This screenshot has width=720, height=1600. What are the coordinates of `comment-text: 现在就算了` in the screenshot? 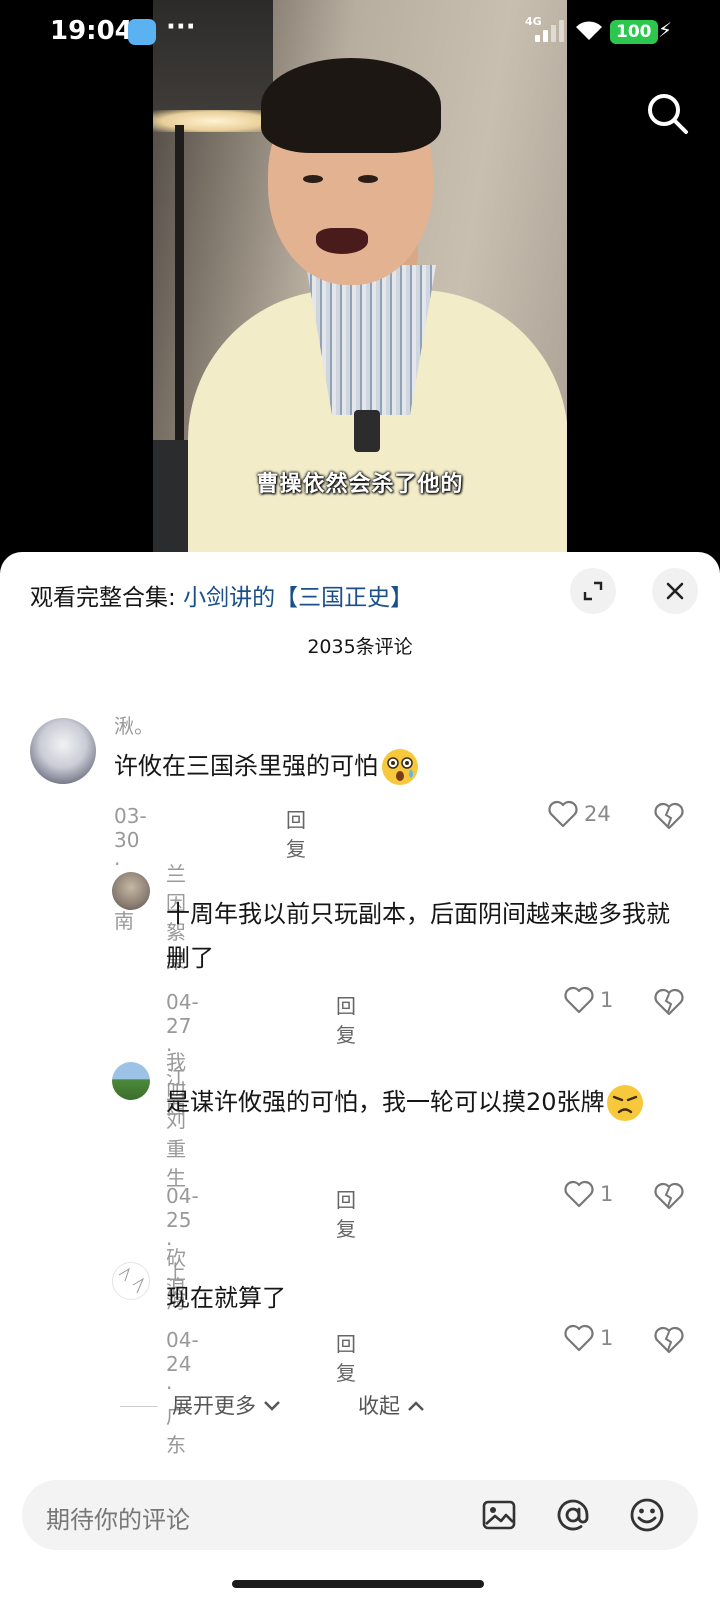 It's located at (226, 1298).